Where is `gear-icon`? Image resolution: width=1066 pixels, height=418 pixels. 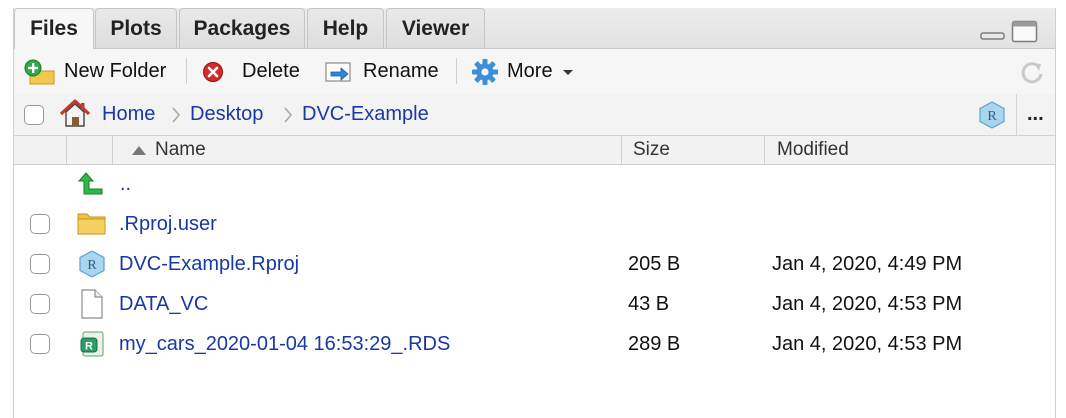
gear-icon is located at coordinates (485, 71).